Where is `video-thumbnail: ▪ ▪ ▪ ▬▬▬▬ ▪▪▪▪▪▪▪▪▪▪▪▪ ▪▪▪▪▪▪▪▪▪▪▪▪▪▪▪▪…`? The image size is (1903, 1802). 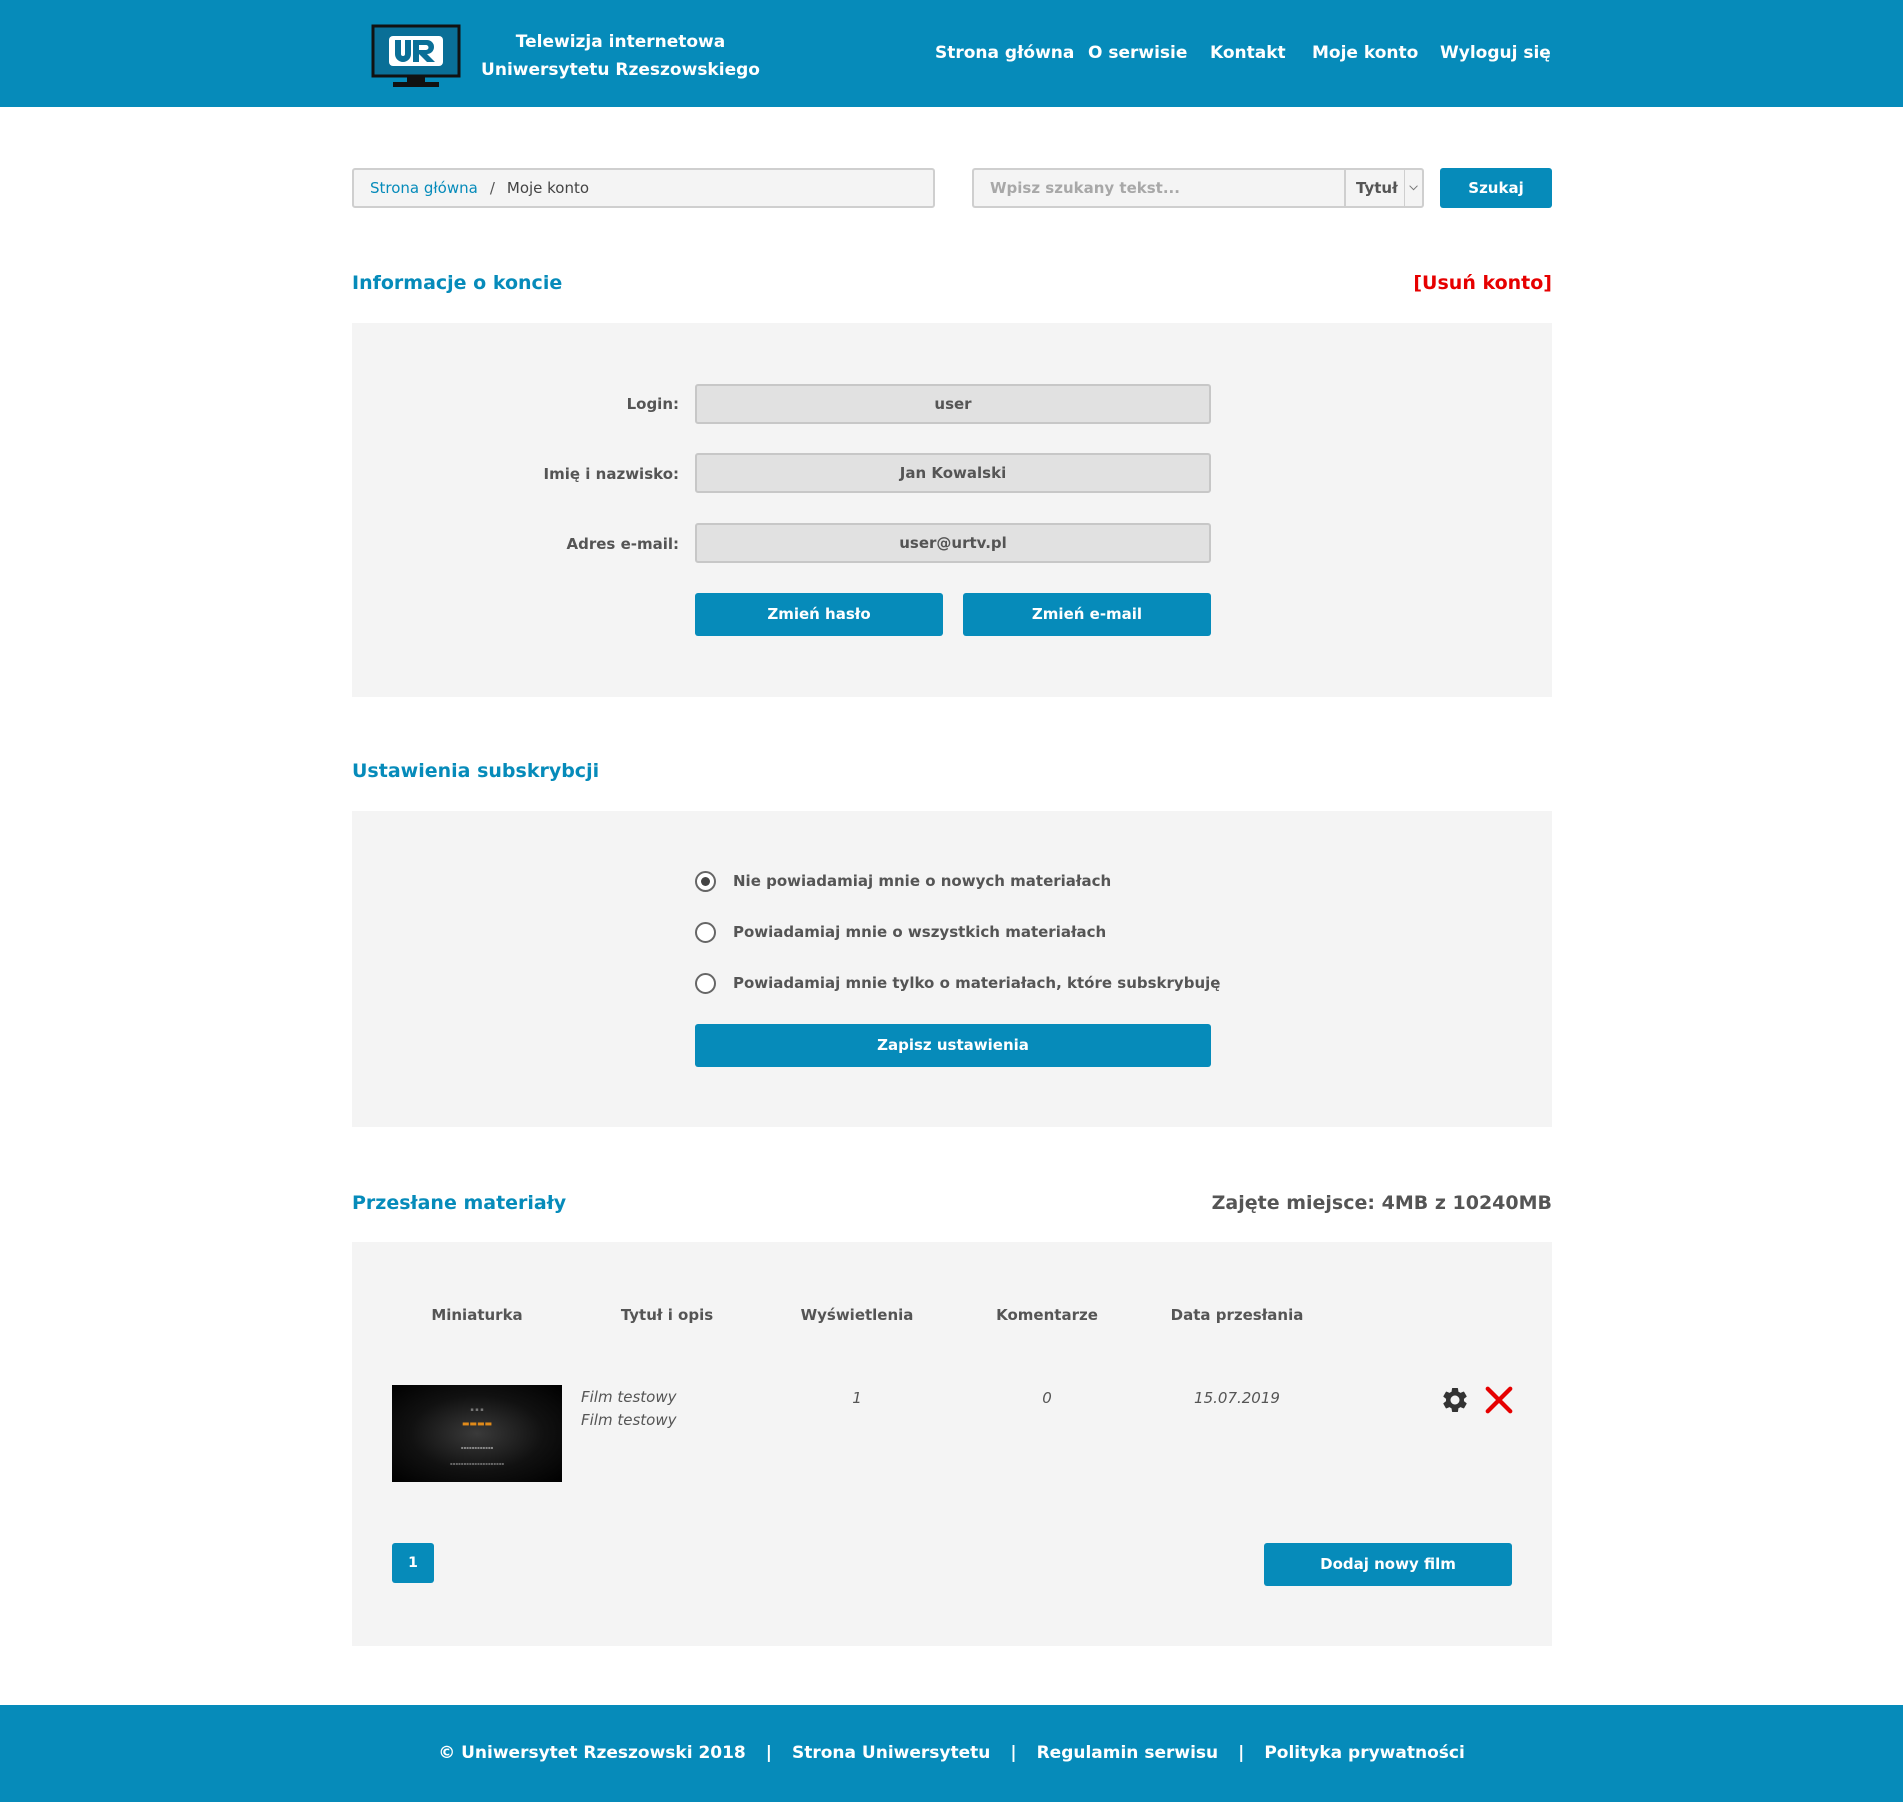
video-thumbnail: ▪ ▪ ▪ ▬▬▬▬ ▪▪▪▪▪▪▪▪▪▪▪▪ ▪▪▪▪▪▪▪▪▪▪▪▪▪▪▪▪… is located at coordinates (477, 1433).